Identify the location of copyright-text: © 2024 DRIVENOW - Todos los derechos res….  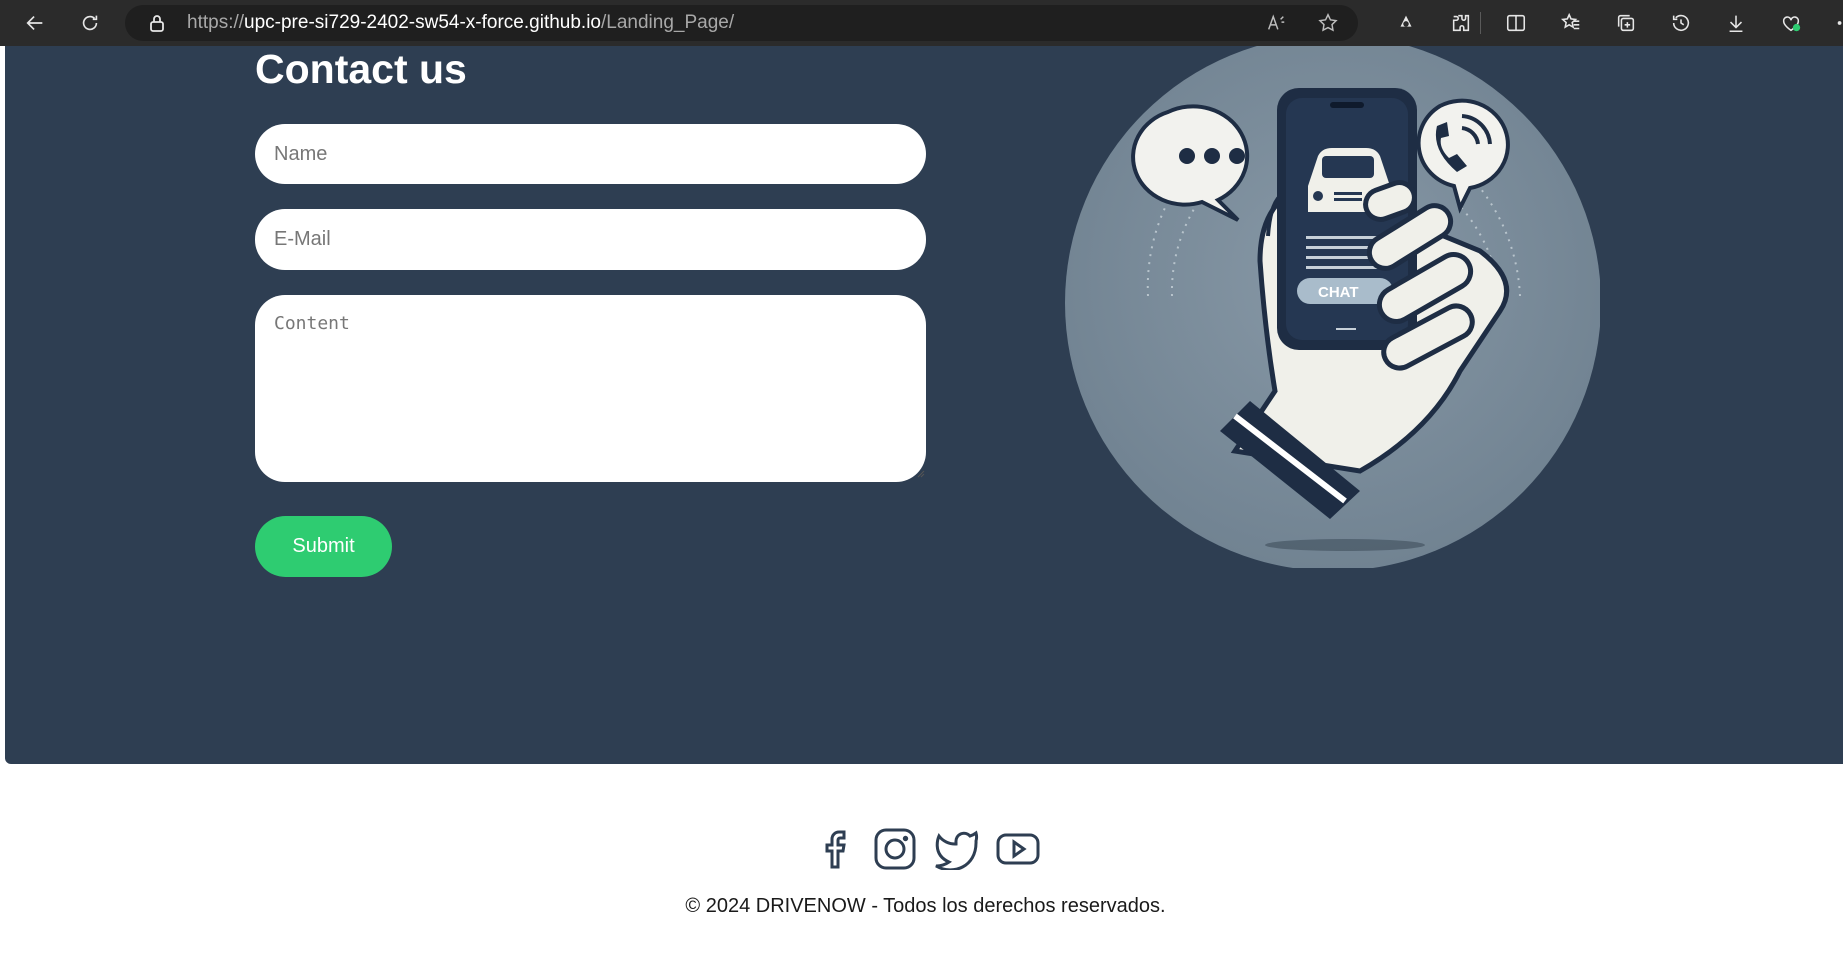
(925, 906).